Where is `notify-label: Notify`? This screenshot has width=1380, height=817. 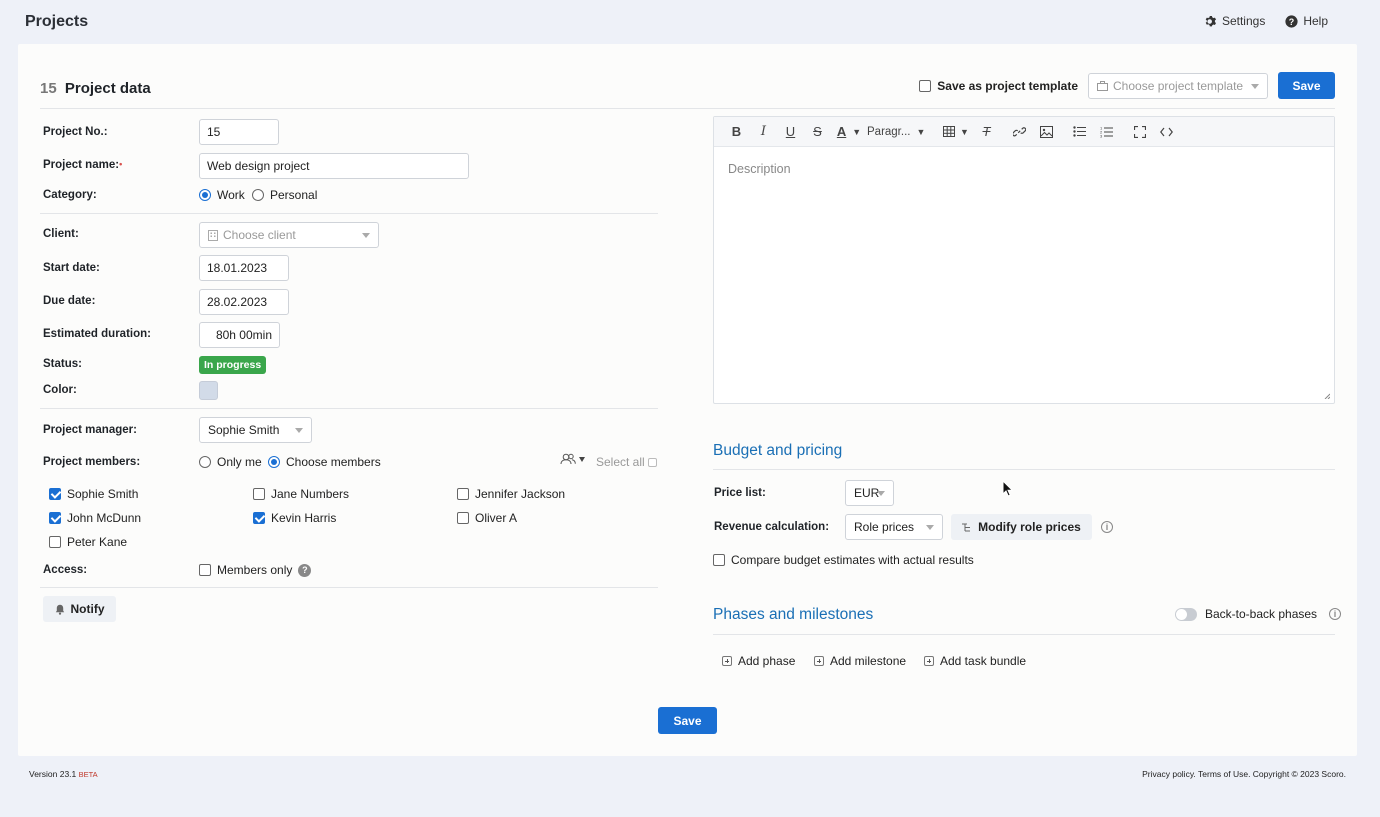 notify-label: Notify is located at coordinates (87, 609).